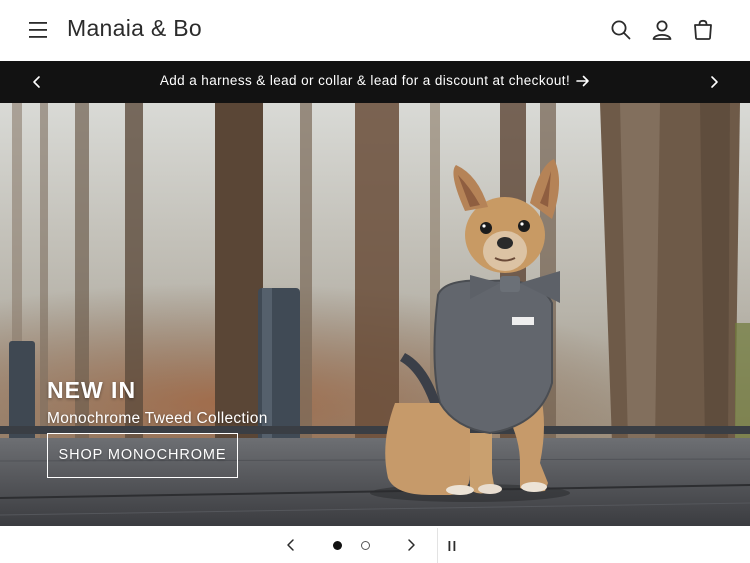 The image size is (750, 563). What do you see at coordinates (375, 30) in the screenshot?
I see `site-header: Manaia & Bo` at bounding box center [375, 30].